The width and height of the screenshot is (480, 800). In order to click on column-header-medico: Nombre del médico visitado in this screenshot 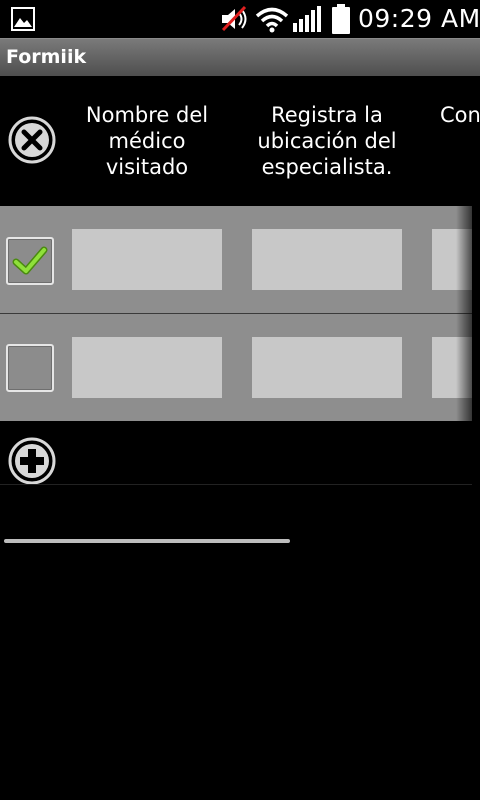, I will do `click(147, 141)`.